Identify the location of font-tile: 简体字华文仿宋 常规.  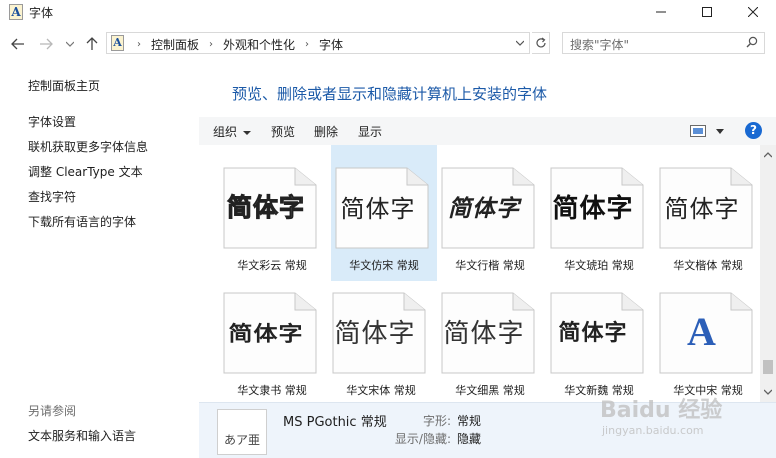
(384, 213).